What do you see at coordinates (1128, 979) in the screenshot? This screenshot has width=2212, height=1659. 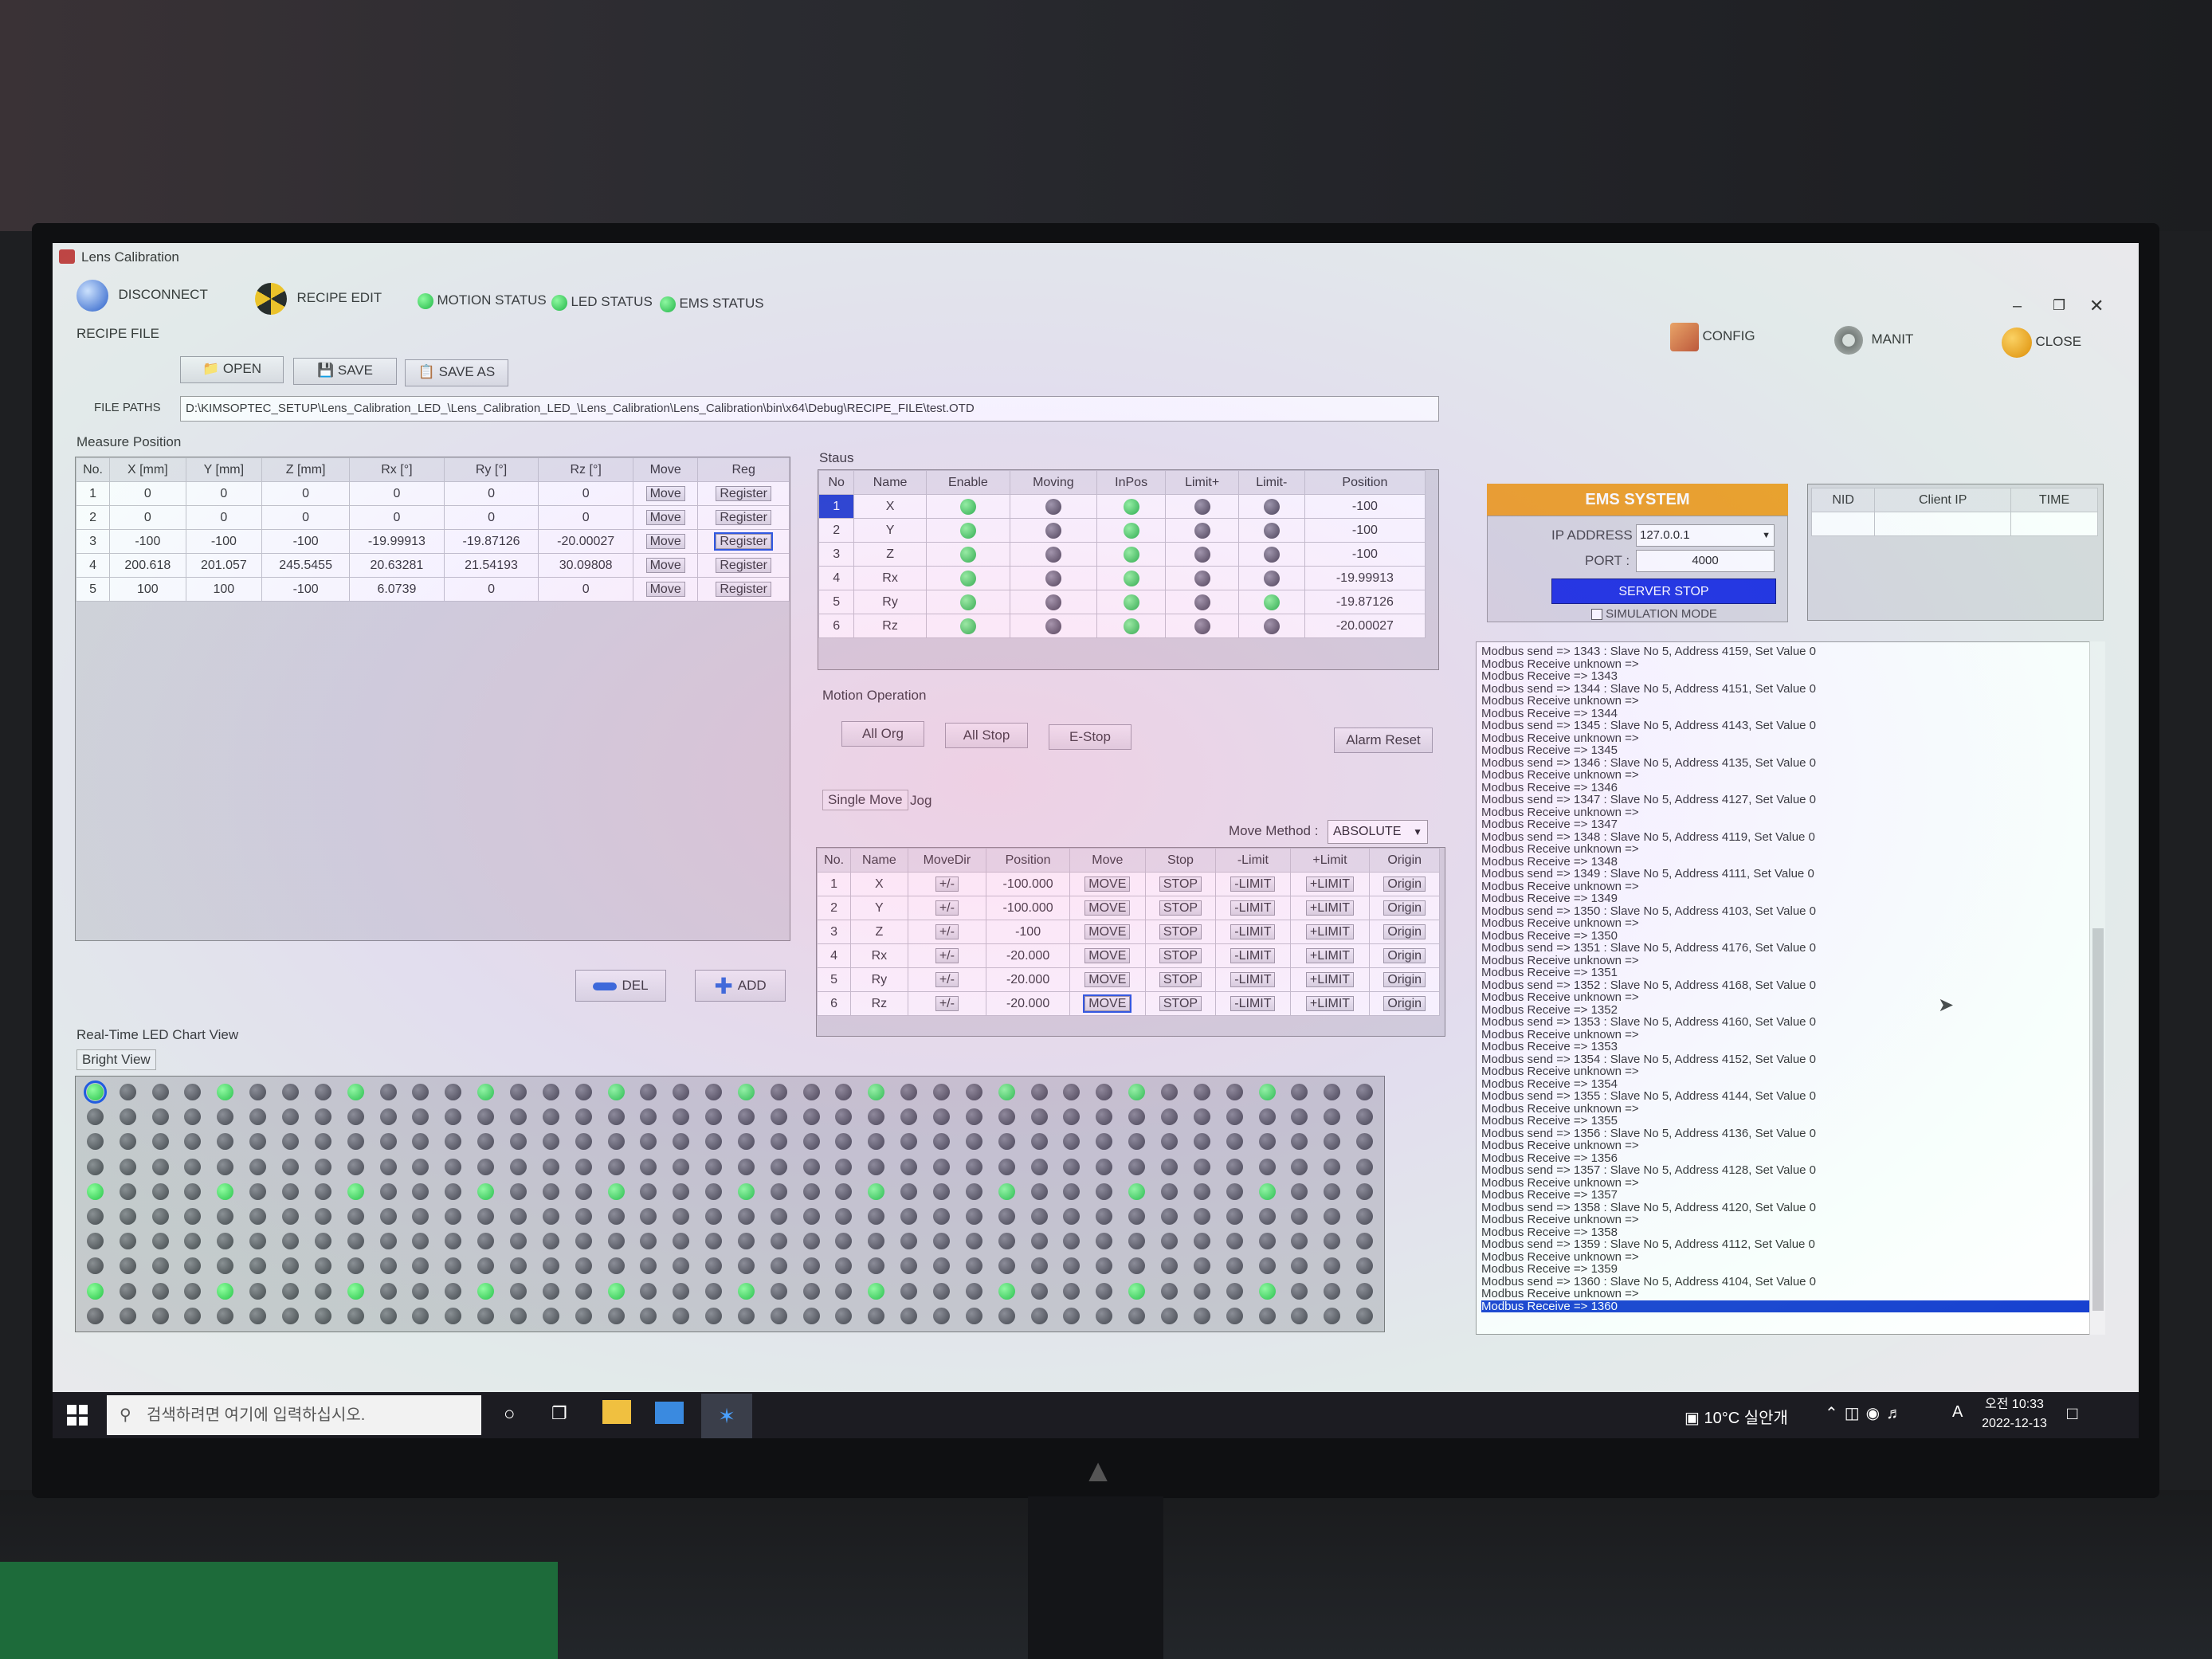 I see `single-move-row: 5 Ry +/- -20.000 MOVE STOP -LIMIT +LIMIT Origin` at bounding box center [1128, 979].